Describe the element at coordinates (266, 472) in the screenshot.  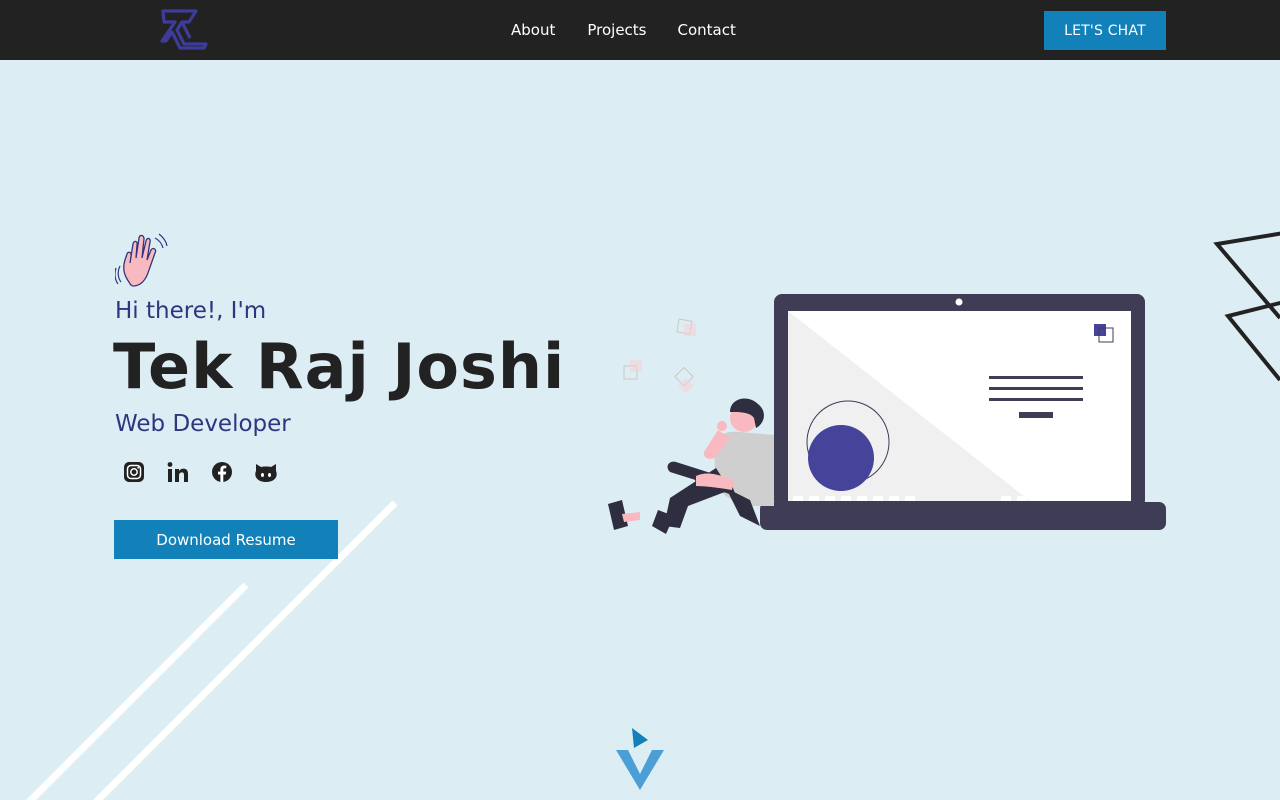
I see `github-icon` at that location.